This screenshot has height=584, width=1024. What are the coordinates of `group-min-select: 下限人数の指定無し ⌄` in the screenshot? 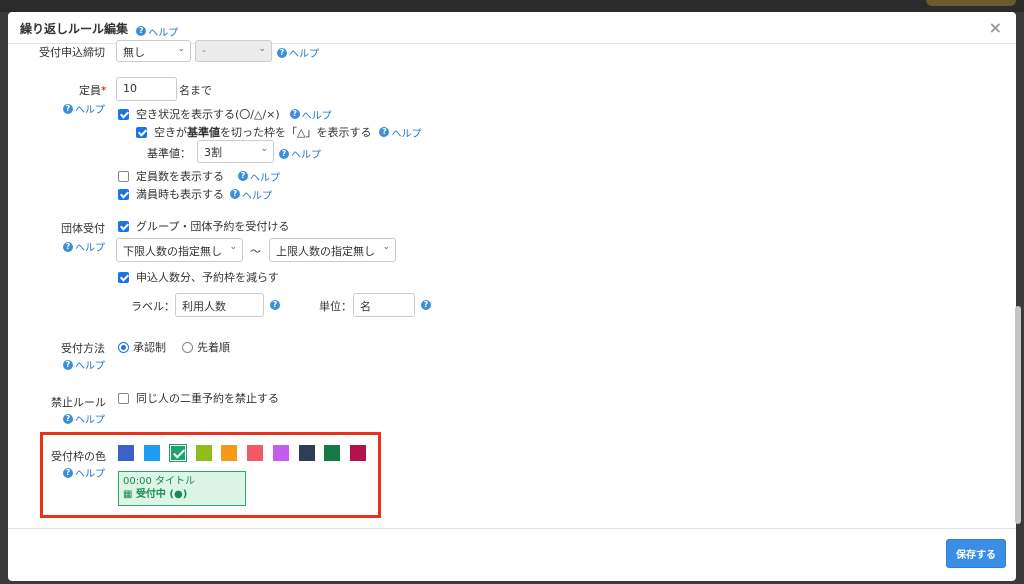 It's located at (179, 250).